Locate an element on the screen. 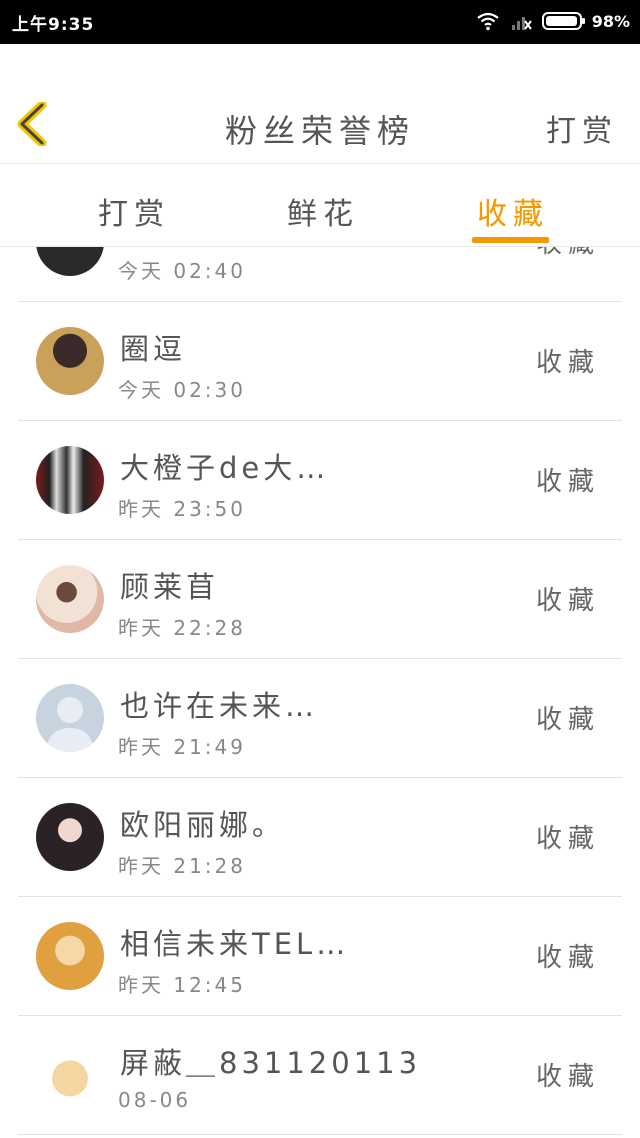 The height and width of the screenshot is (1138, 640). user-name: 圈逗 is located at coordinates (153, 349).